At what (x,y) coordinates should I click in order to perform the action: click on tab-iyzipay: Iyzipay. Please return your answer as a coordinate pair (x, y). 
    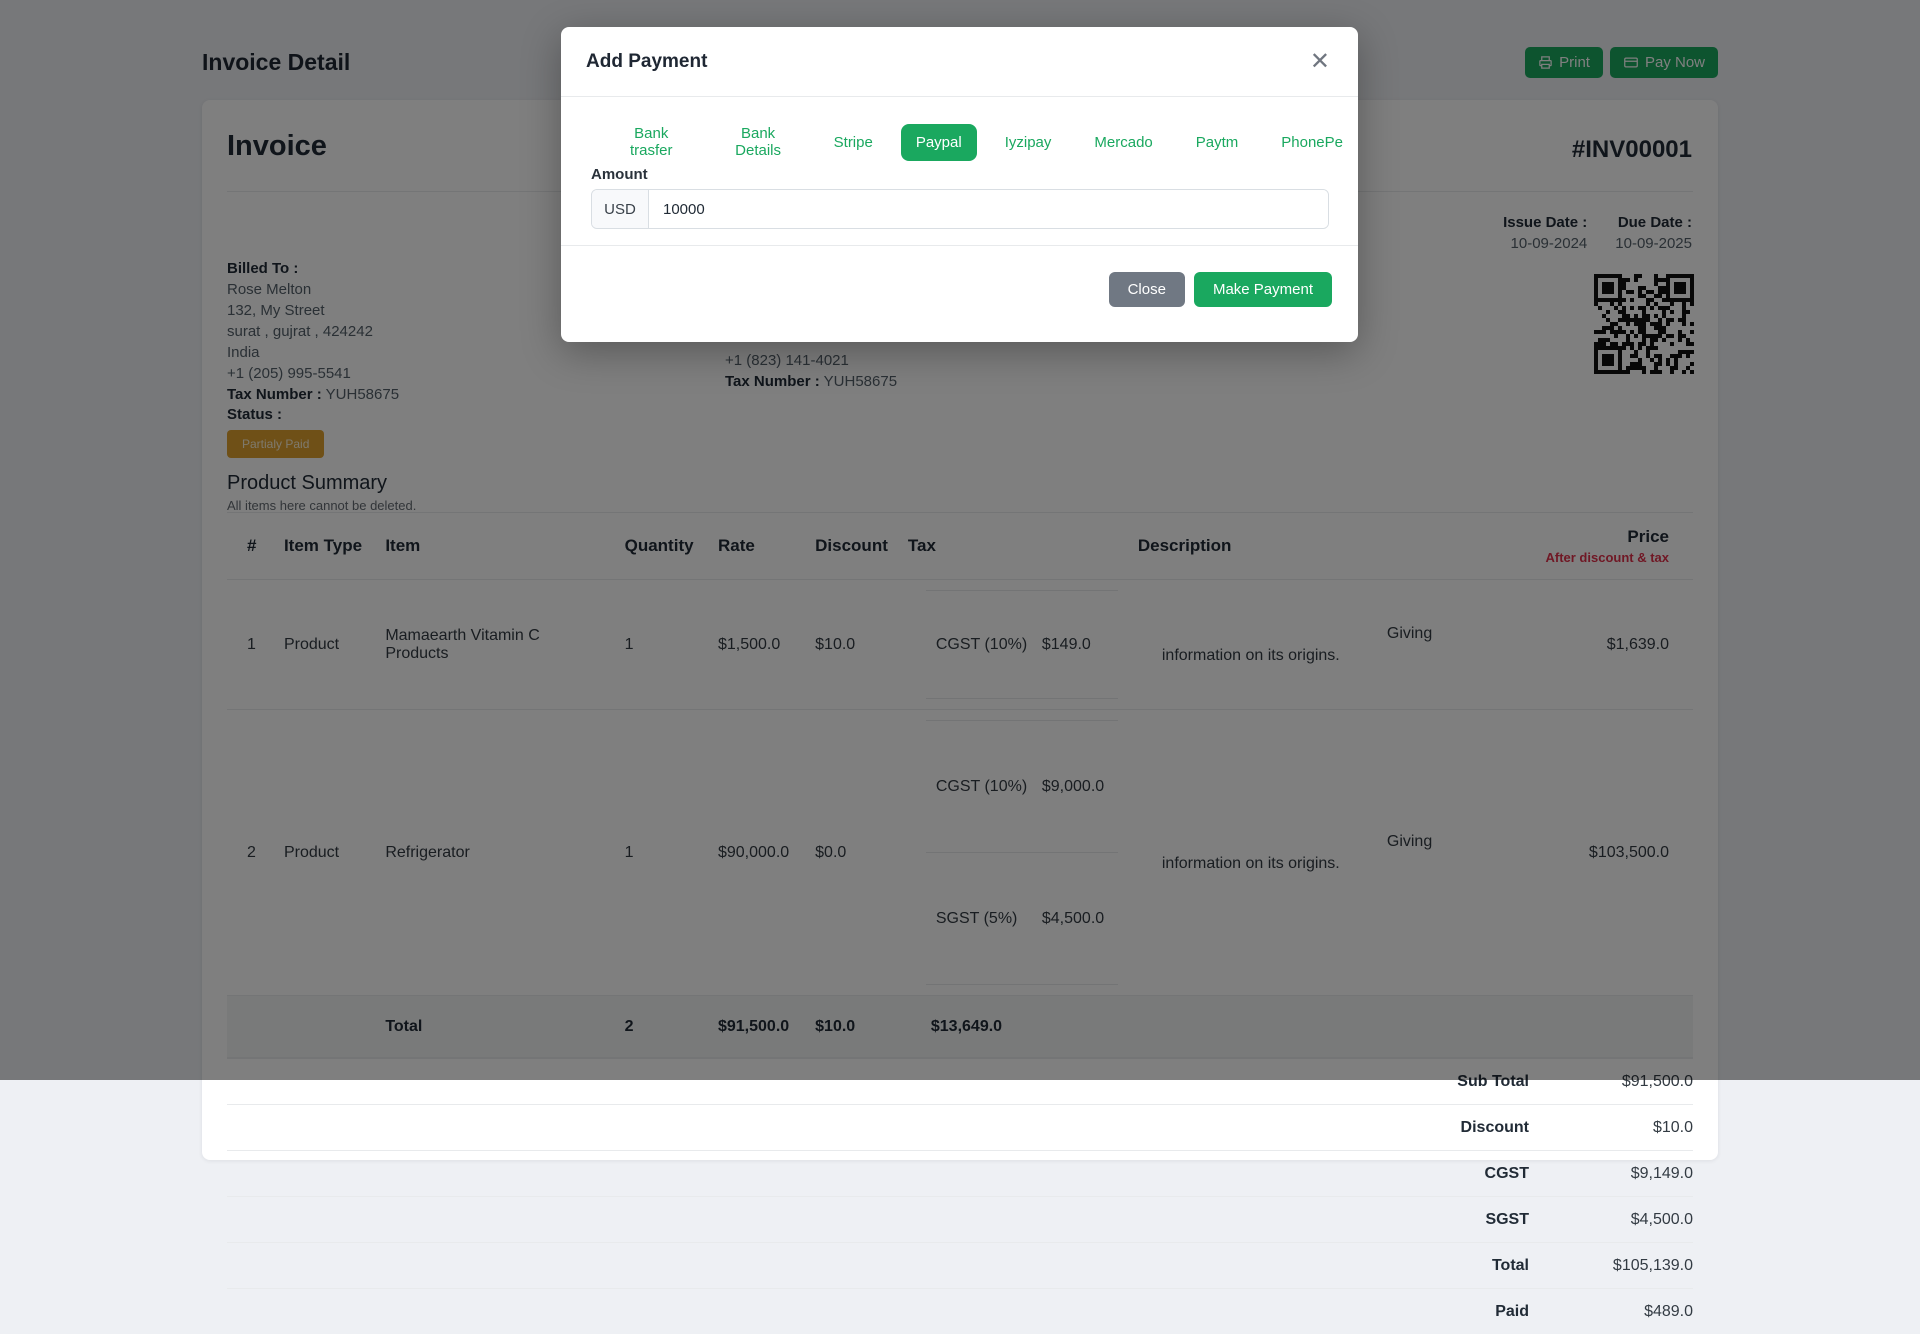
    Looking at the image, I should click on (1028, 142).